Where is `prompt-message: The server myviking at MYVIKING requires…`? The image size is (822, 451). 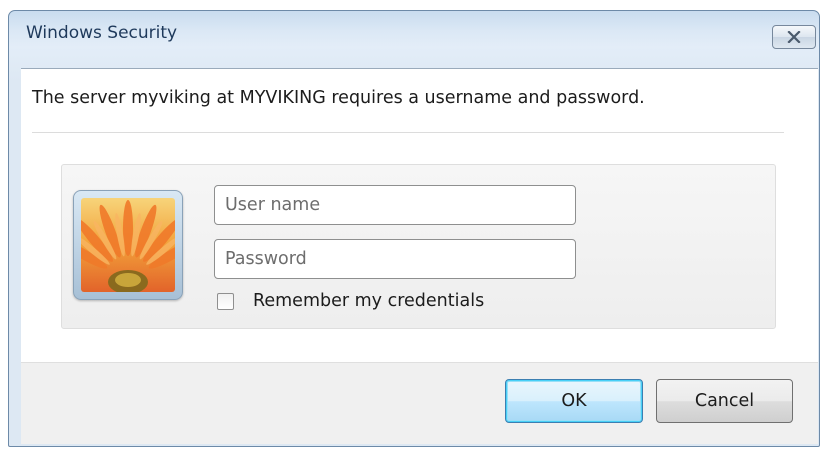
prompt-message: The server myviking at MYVIKING requires… is located at coordinates (338, 98).